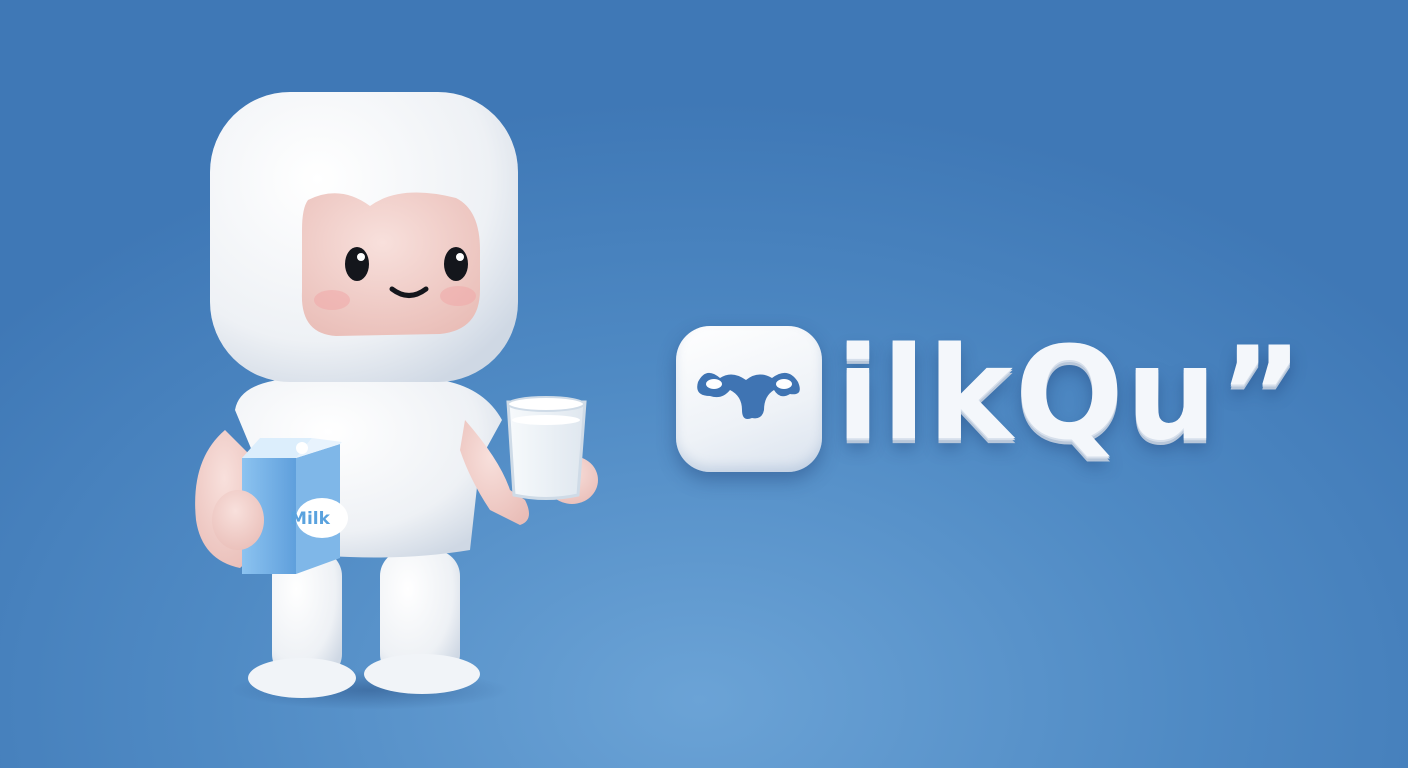 The width and height of the screenshot is (1408, 768). What do you see at coordinates (1070, 394) in the screenshot?
I see `brand-wordmark: ilkQu”` at bounding box center [1070, 394].